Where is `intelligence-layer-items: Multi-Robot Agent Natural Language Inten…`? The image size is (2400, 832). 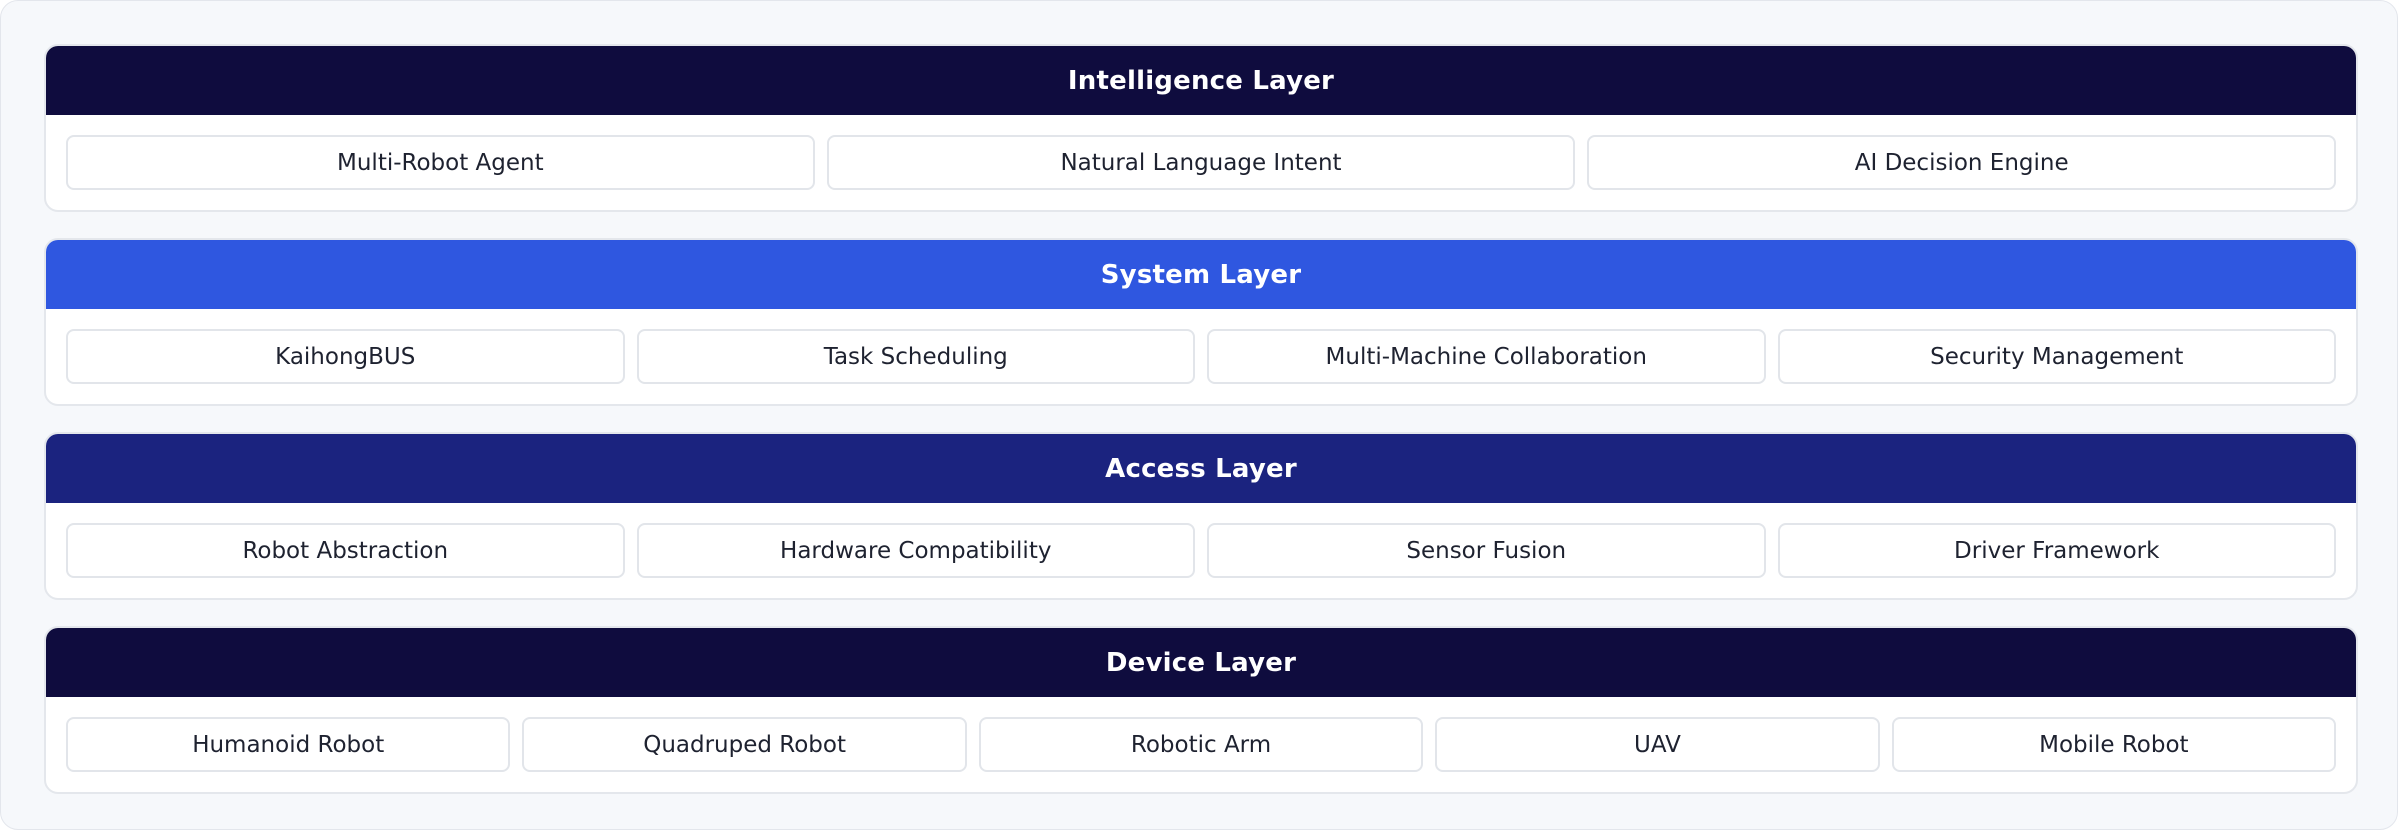
intelligence-layer-items: Multi-Robot Agent Natural Language Inten… is located at coordinates (1201, 152).